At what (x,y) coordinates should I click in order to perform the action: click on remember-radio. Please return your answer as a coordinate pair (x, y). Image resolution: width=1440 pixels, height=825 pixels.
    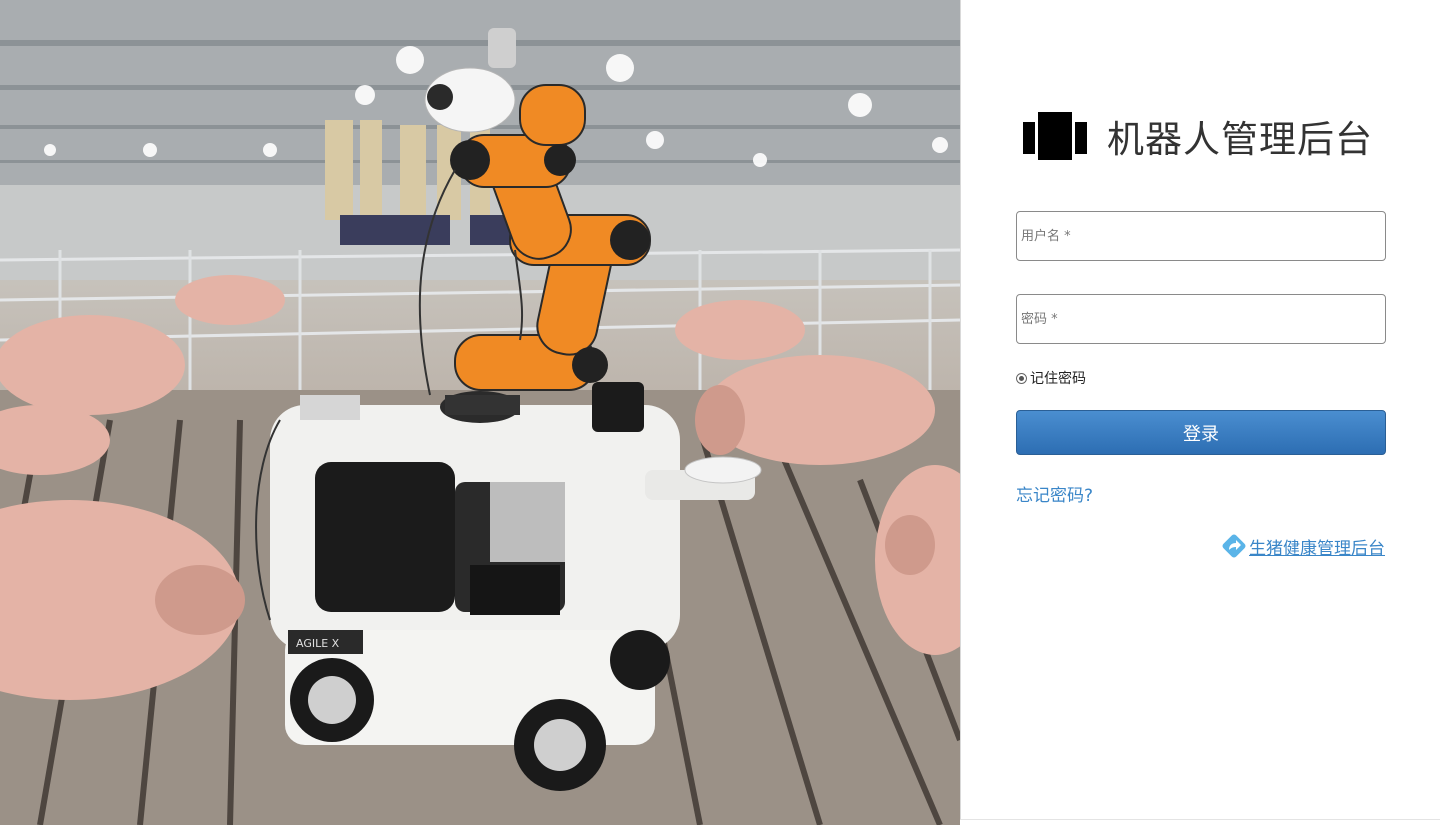
    Looking at the image, I should click on (1021, 378).